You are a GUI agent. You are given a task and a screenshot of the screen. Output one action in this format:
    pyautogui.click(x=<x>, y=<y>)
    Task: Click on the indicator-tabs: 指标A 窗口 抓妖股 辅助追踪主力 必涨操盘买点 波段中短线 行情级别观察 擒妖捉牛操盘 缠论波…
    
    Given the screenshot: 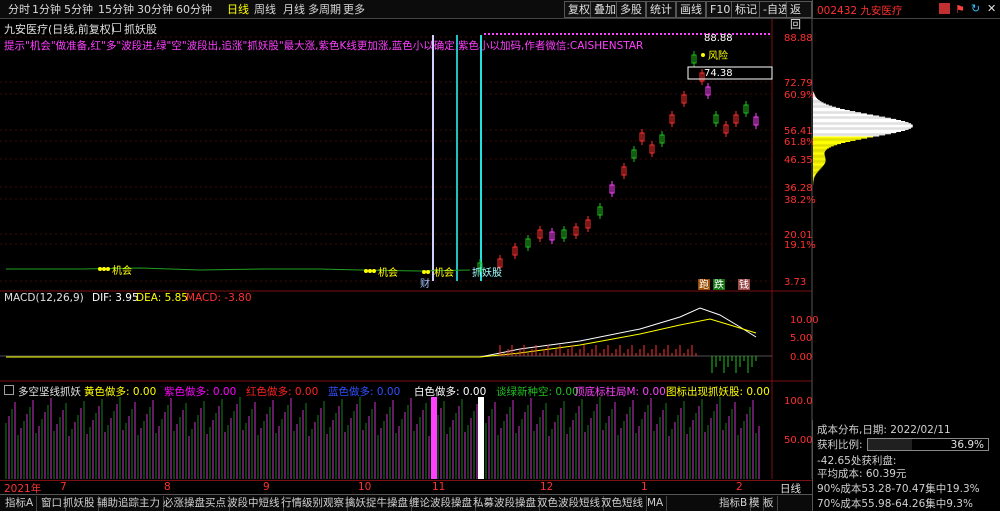 What is the action you would take?
    pyautogui.click(x=406, y=502)
    